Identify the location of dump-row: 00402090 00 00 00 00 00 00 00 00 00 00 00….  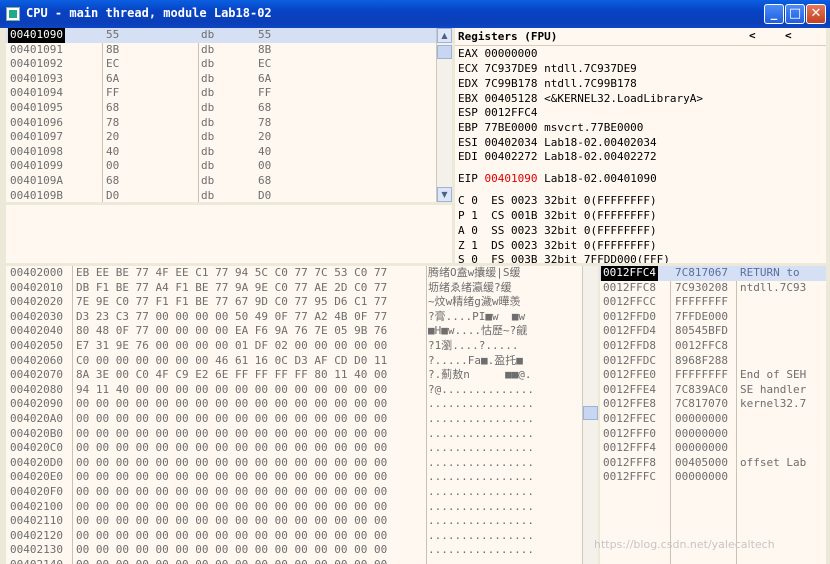
(302, 404).